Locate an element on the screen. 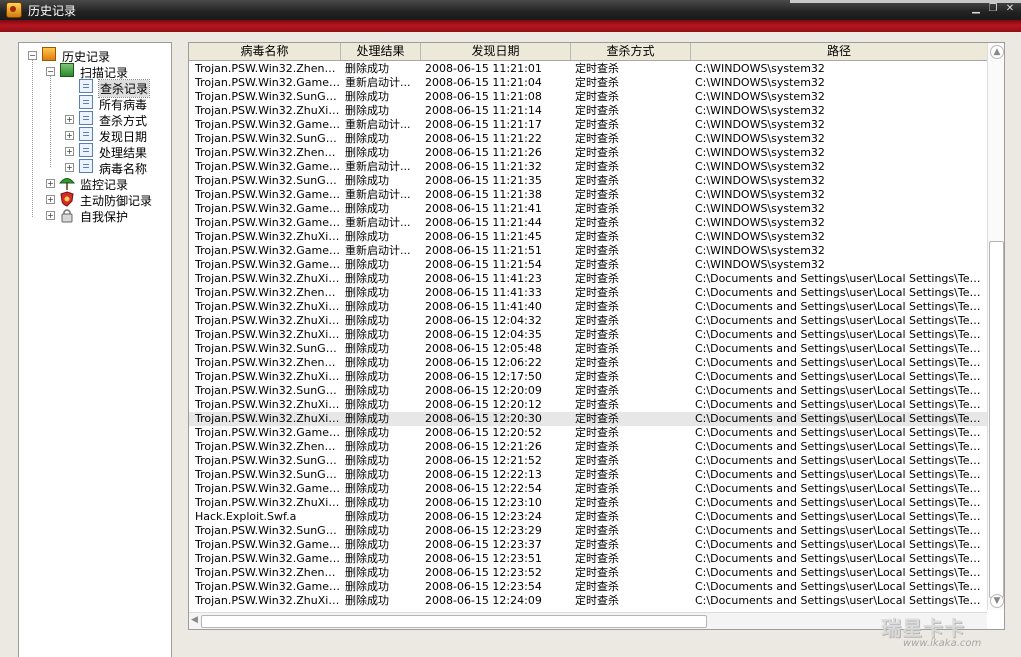 Image resolution: width=1021 pixels, height=657 pixels. column-header-found-date: 发现日期 is located at coordinates (496, 51).